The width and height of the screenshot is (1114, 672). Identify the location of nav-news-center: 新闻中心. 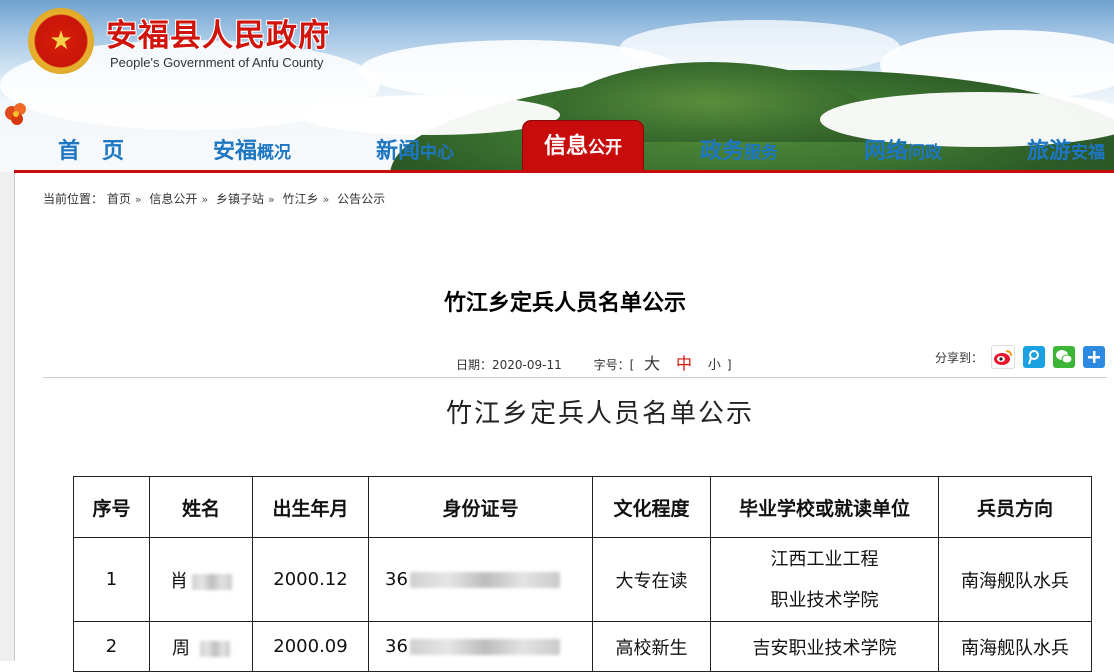
(415, 152).